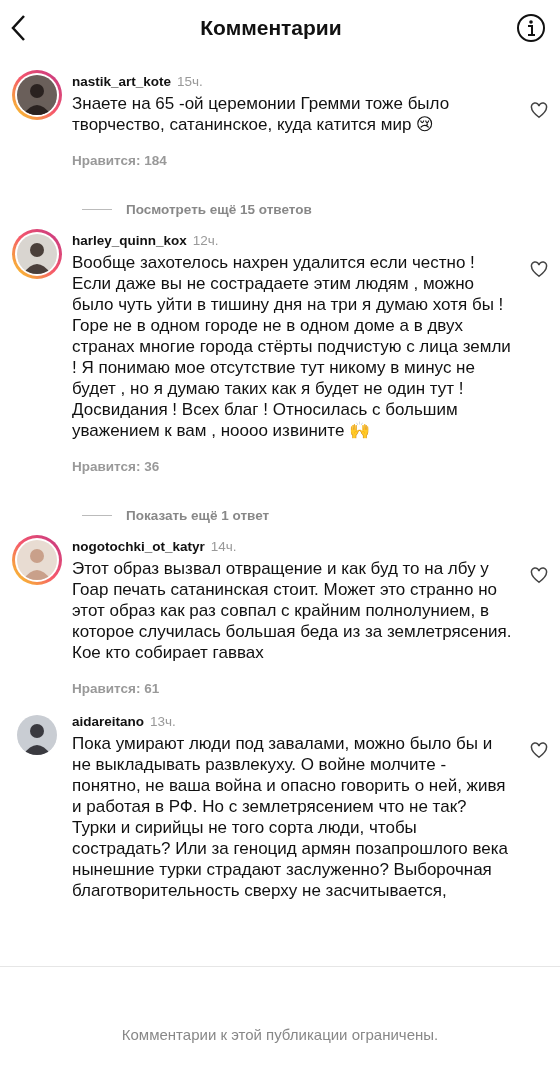 The image size is (560, 1071). What do you see at coordinates (129, 240) in the screenshot?
I see `username: harley_quinn_kox` at bounding box center [129, 240].